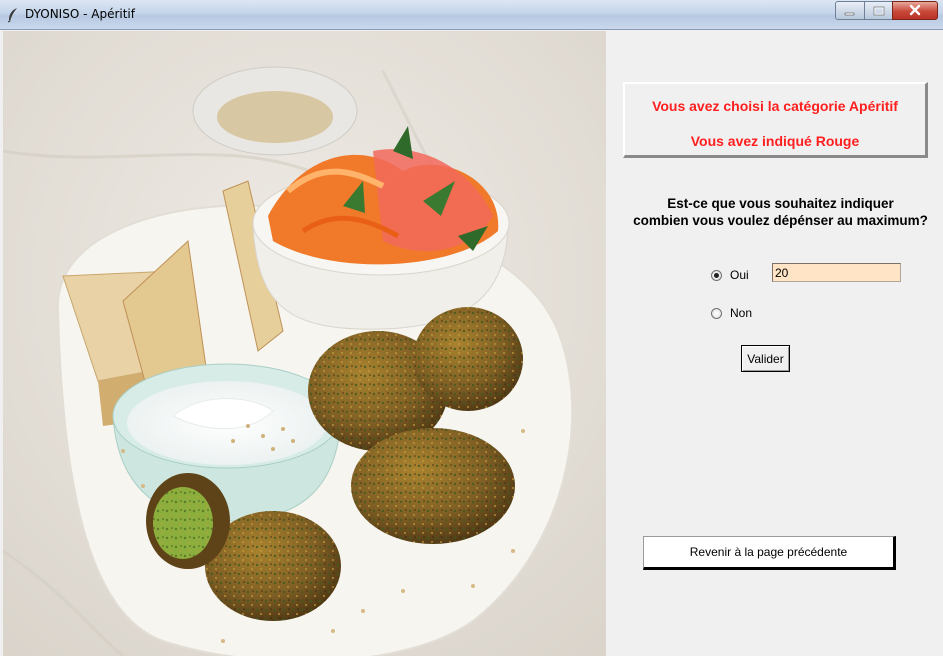  I want to click on color-message: Vous avez indiqué Rouge, so click(775, 141).